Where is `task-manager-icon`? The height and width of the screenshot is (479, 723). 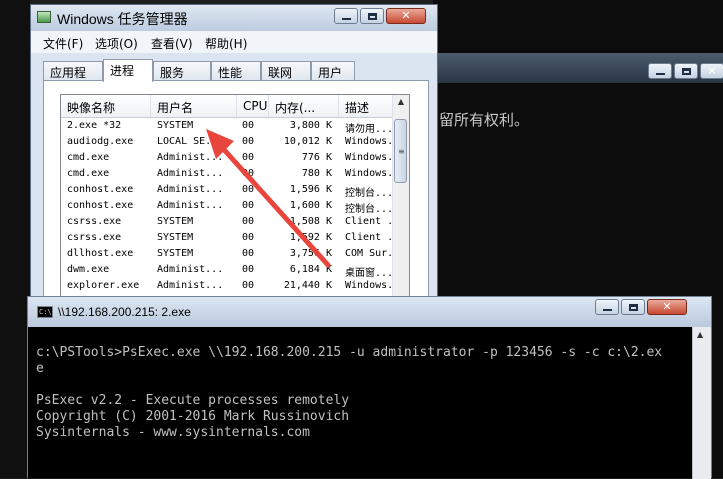
task-manager-icon is located at coordinates (44, 17).